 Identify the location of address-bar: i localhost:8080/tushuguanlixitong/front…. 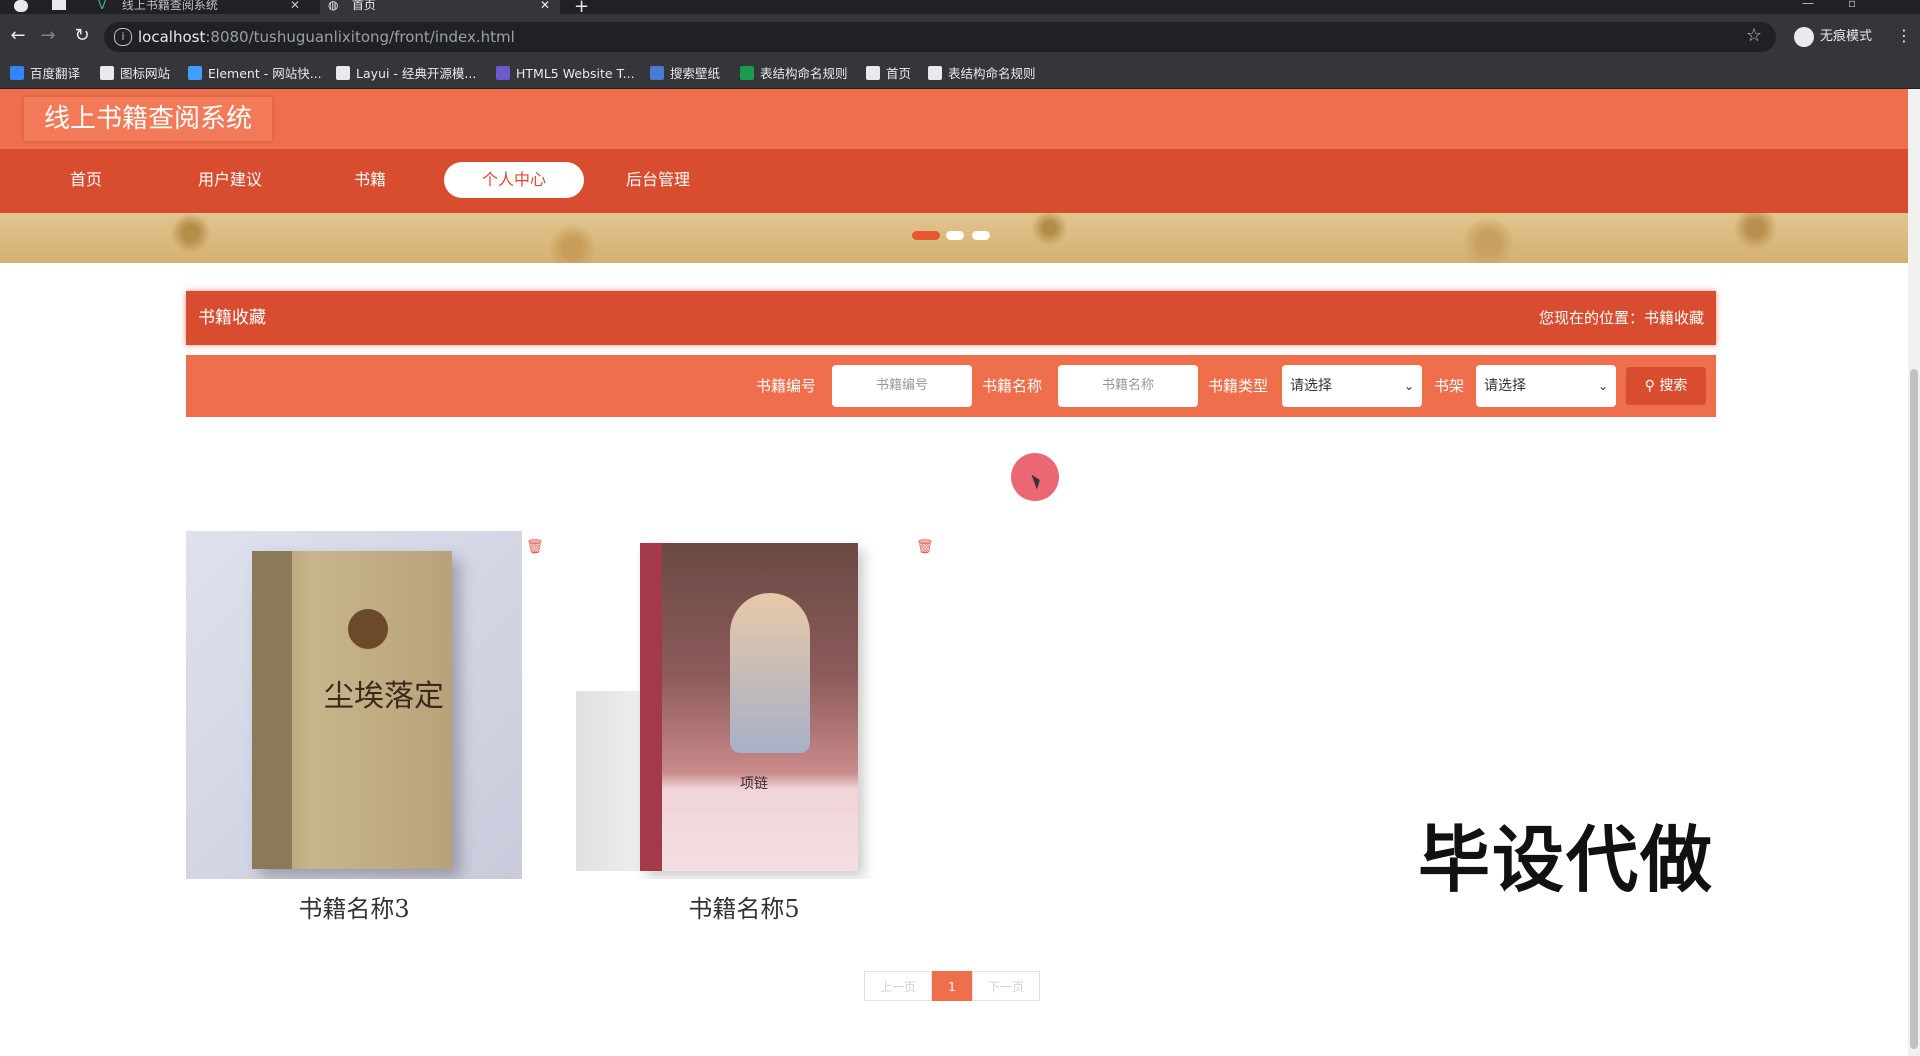
(940, 37).